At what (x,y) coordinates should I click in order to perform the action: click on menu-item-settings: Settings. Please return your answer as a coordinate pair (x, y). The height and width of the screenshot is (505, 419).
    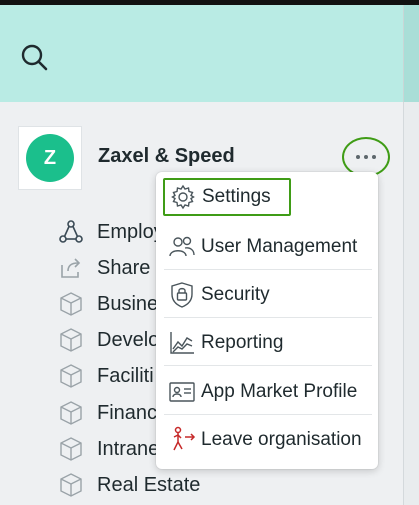
    Looking at the image, I should click on (227, 197).